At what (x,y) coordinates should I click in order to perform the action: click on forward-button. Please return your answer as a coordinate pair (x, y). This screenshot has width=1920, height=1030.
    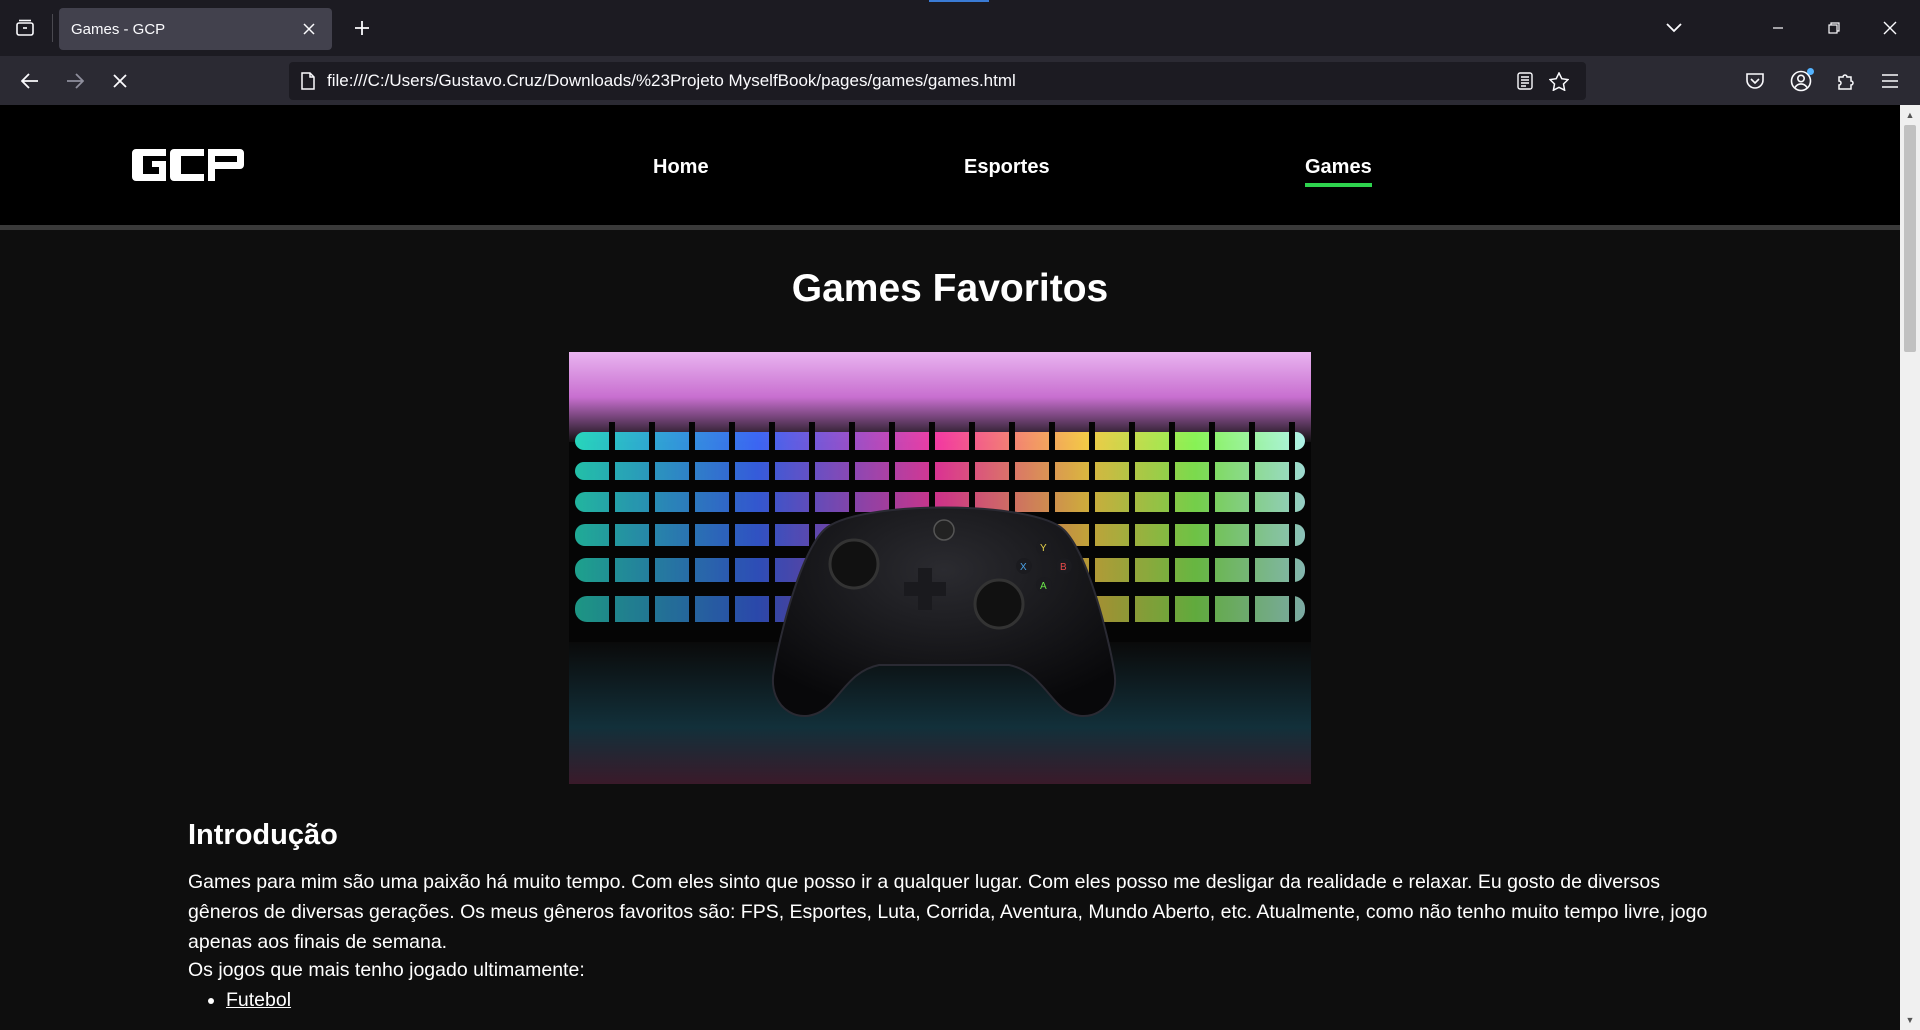
    Looking at the image, I should click on (75, 81).